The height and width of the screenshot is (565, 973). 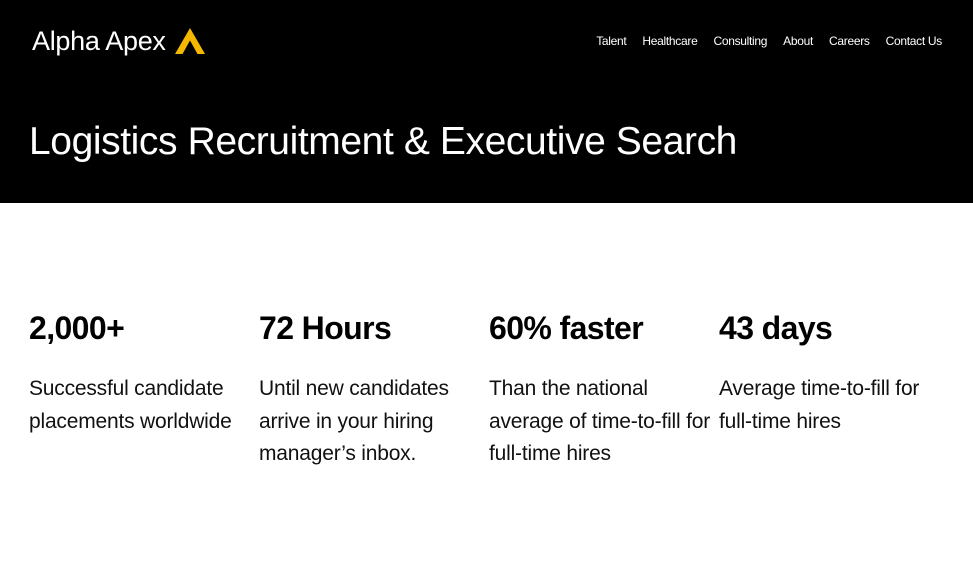 What do you see at coordinates (383, 141) in the screenshot?
I see `page-title: Logistics Recruitment & Executive Search` at bounding box center [383, 141].